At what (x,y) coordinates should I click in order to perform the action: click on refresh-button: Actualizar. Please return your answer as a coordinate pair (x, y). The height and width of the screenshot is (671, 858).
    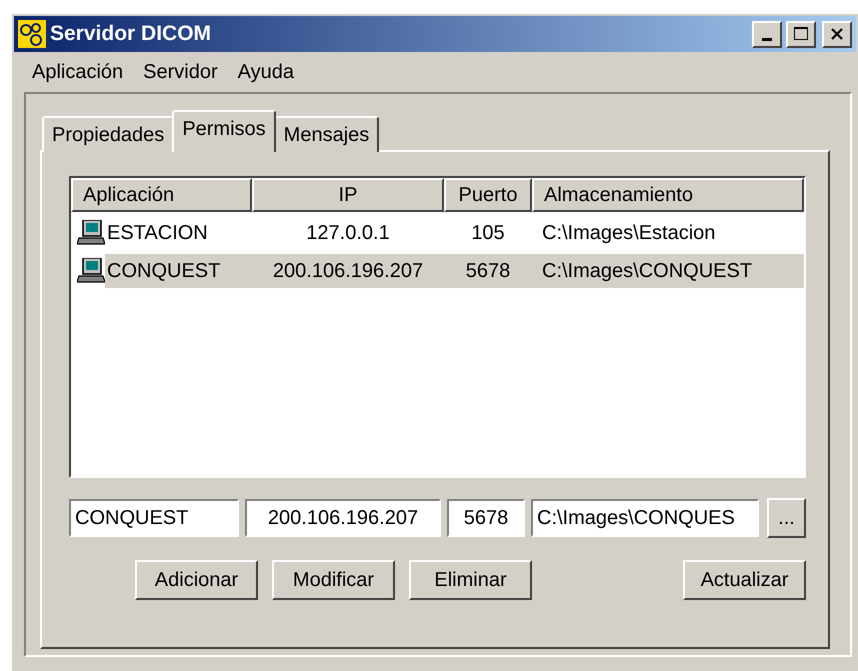
    Looking at the image, I should click on (744, 580).